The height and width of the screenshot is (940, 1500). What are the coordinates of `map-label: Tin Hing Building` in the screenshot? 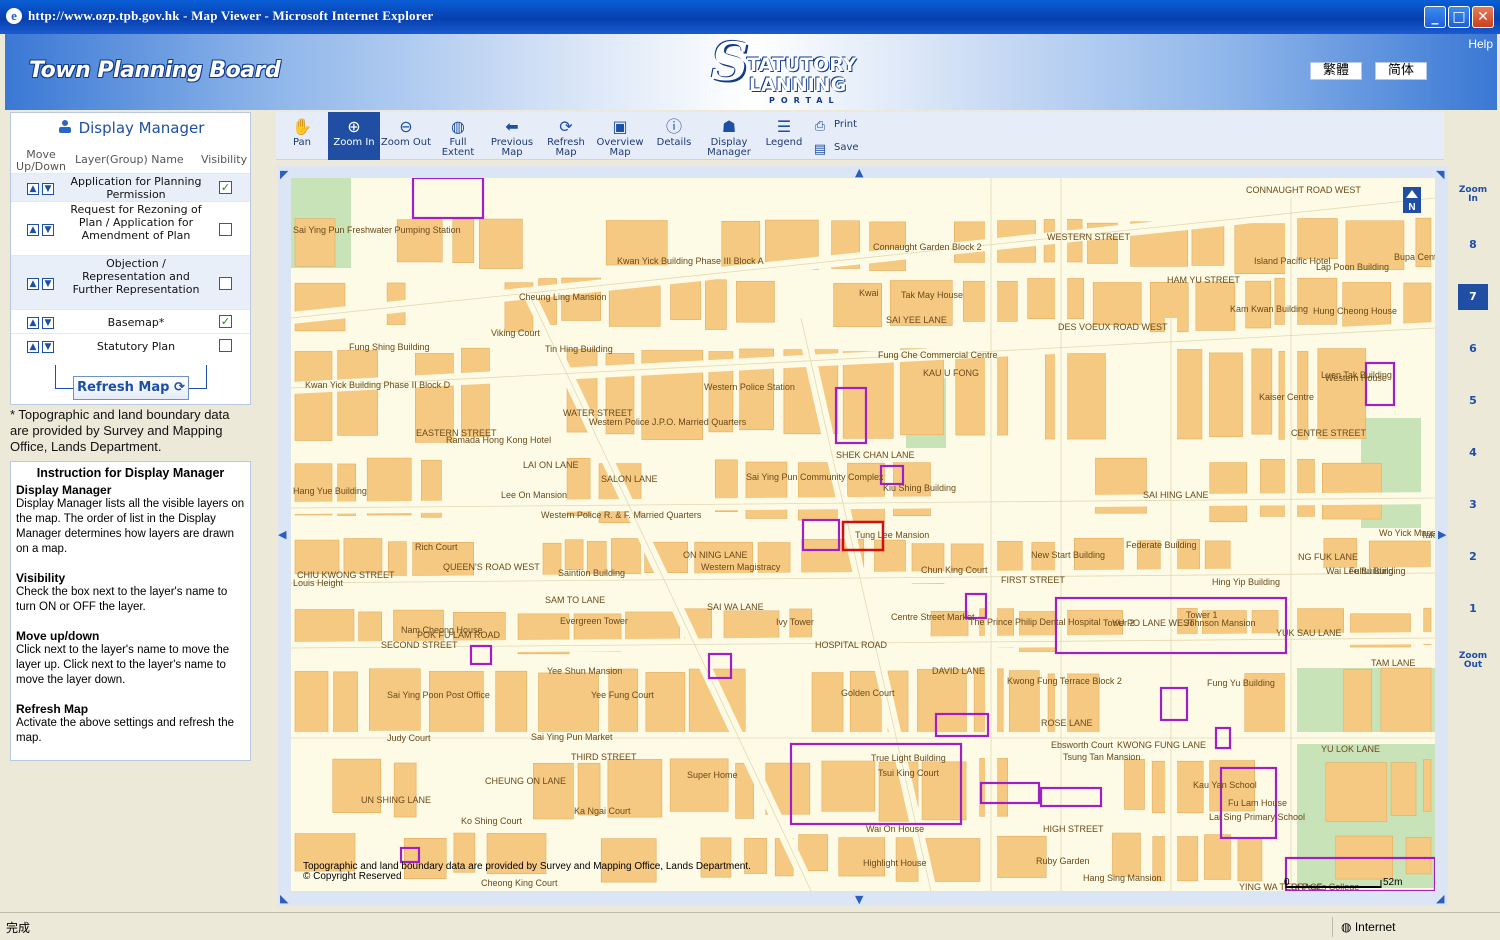 It's located at (579, 349).